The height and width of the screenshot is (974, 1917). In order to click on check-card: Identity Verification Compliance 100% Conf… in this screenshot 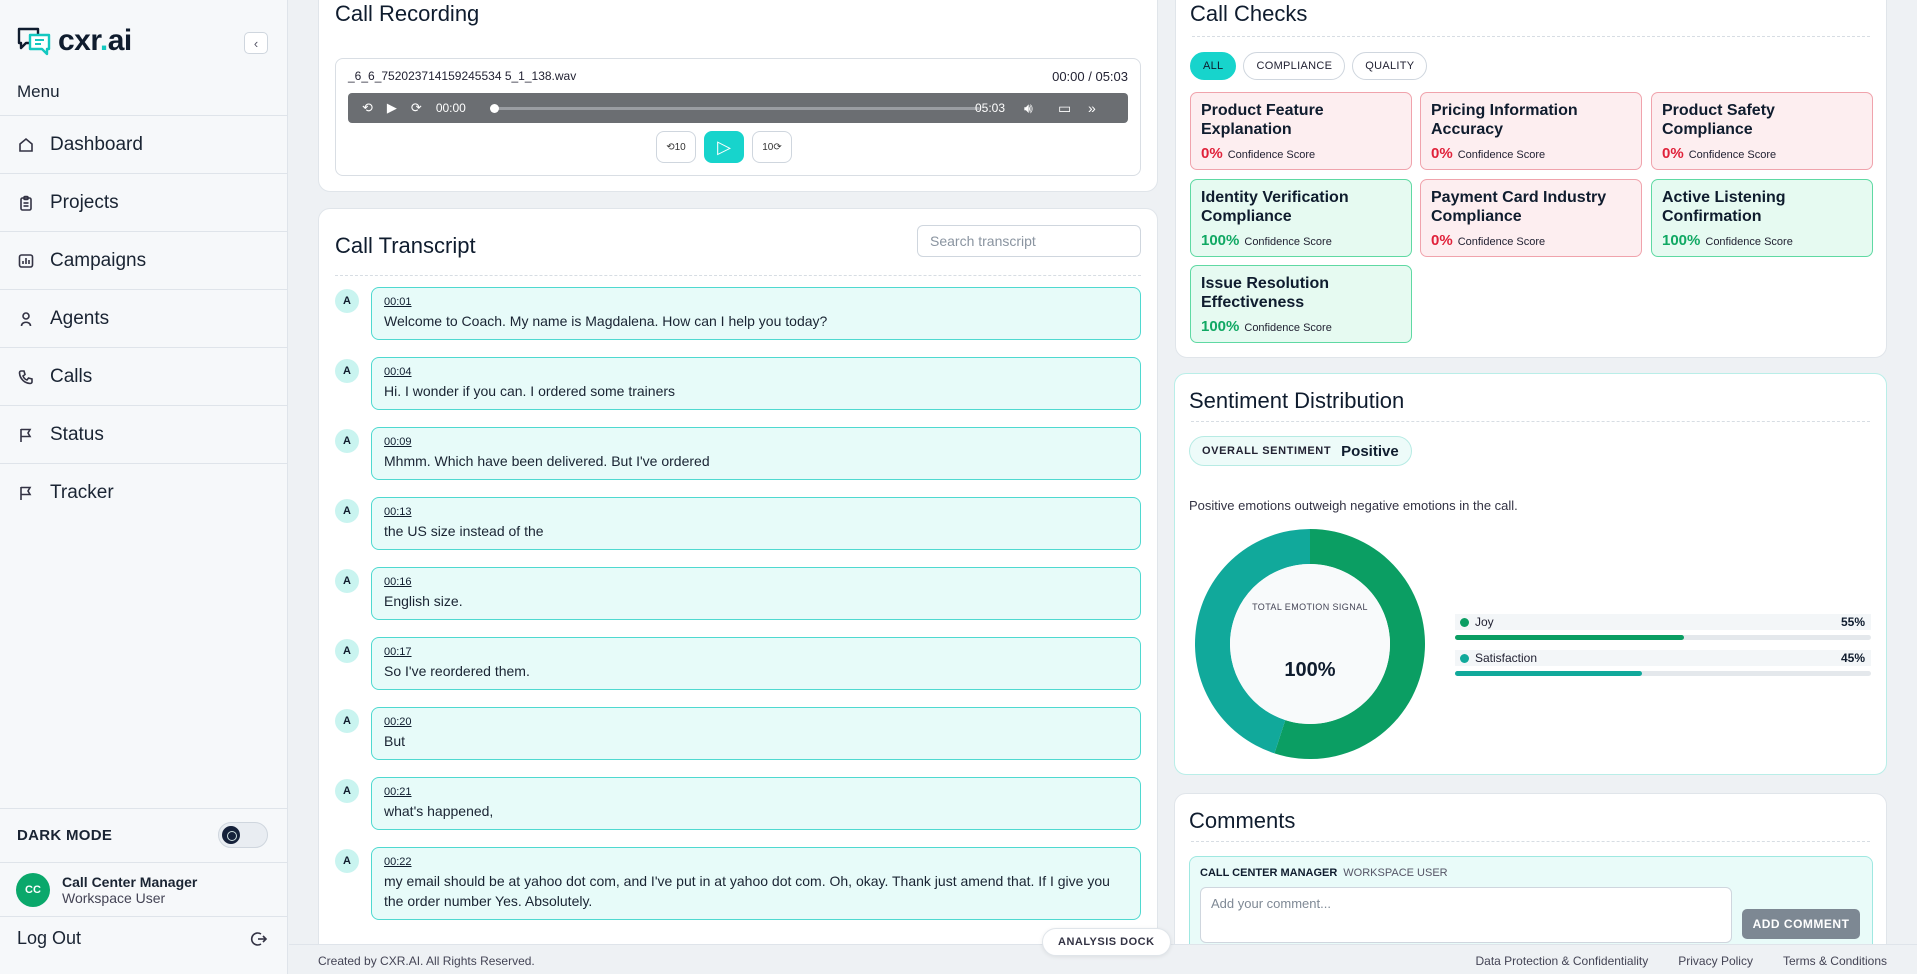, I will do `click(1301, 218)`.